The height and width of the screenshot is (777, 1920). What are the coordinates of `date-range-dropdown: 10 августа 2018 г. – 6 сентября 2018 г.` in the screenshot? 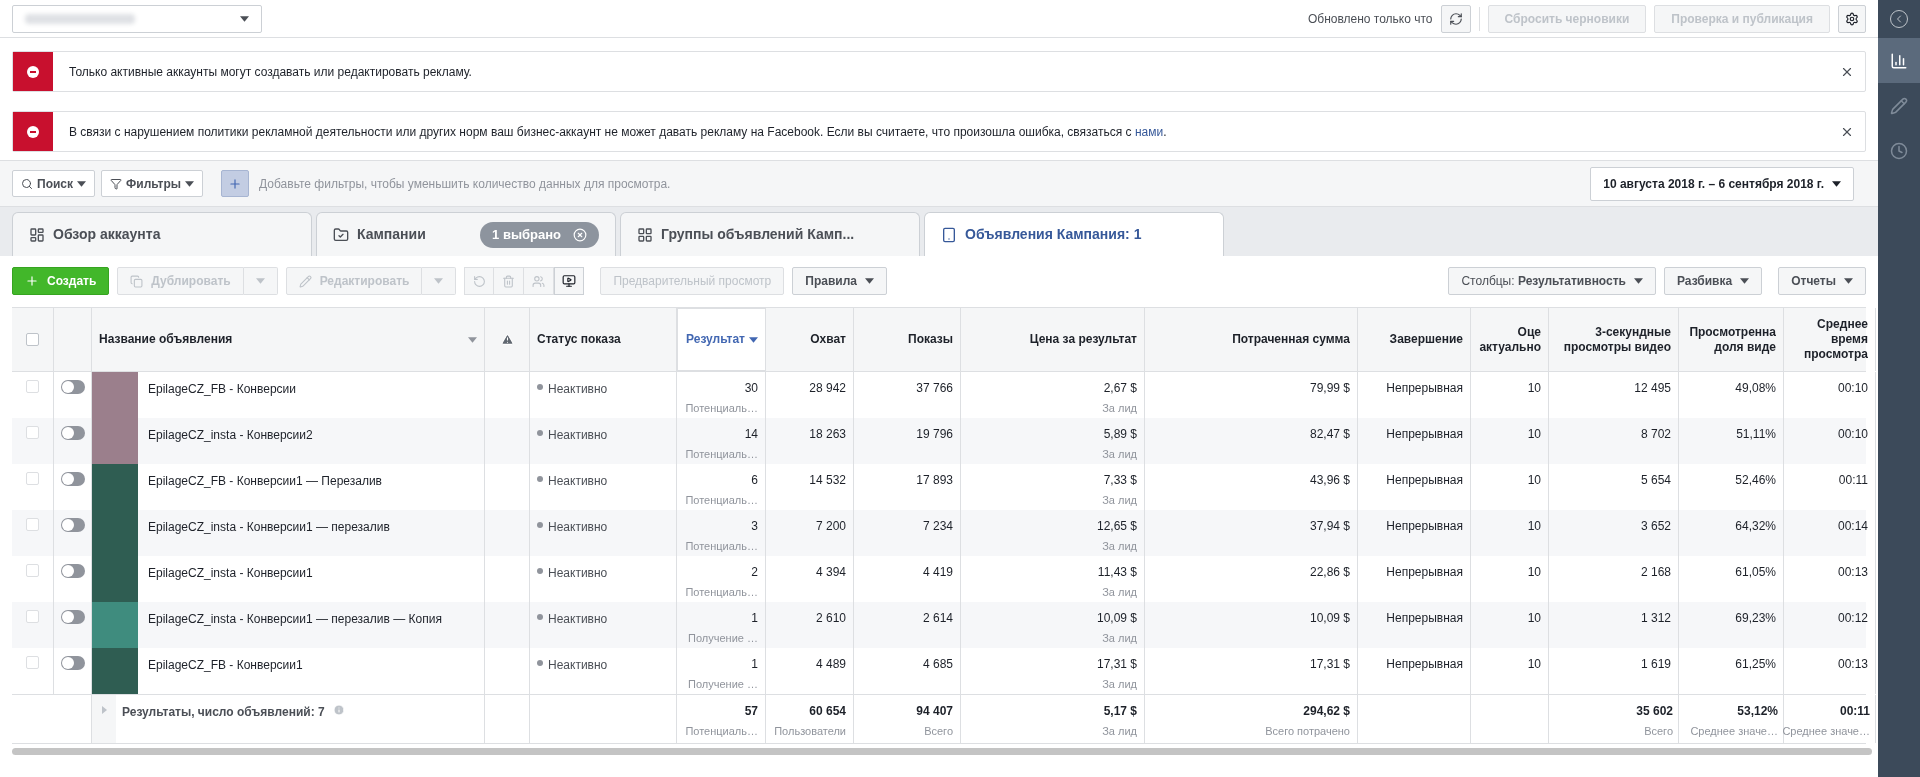 It's located at (1722, 183).